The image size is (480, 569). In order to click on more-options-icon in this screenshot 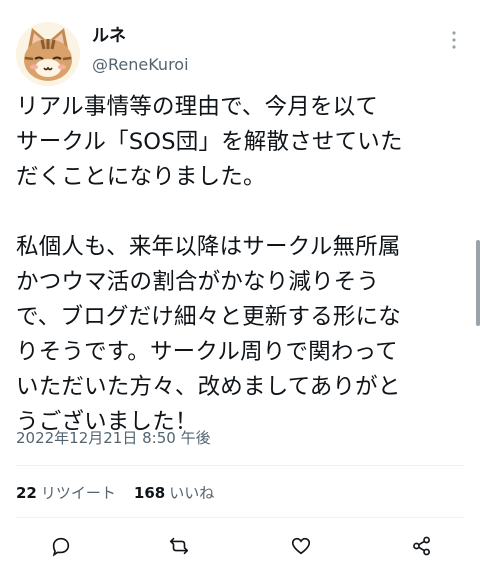, I will do `click(454, 40)`.